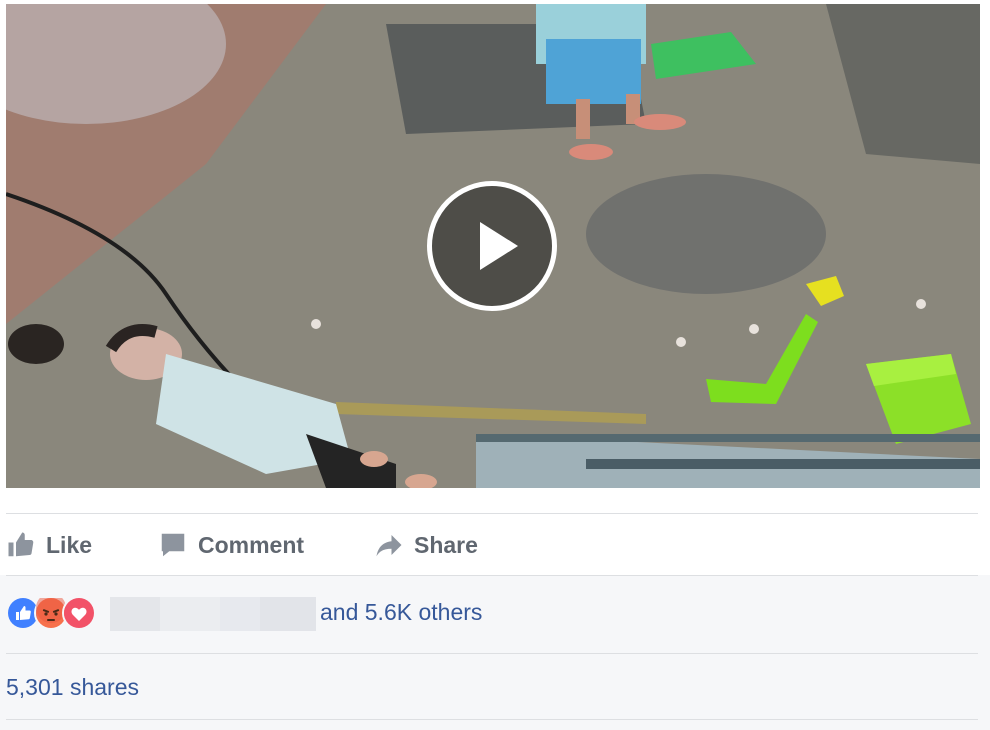 This screenshot has width=990, height=730. What do you see at coordinates (213, 614) in the screenshot?
I see `blurred-names` at bounding box center [213, 614].